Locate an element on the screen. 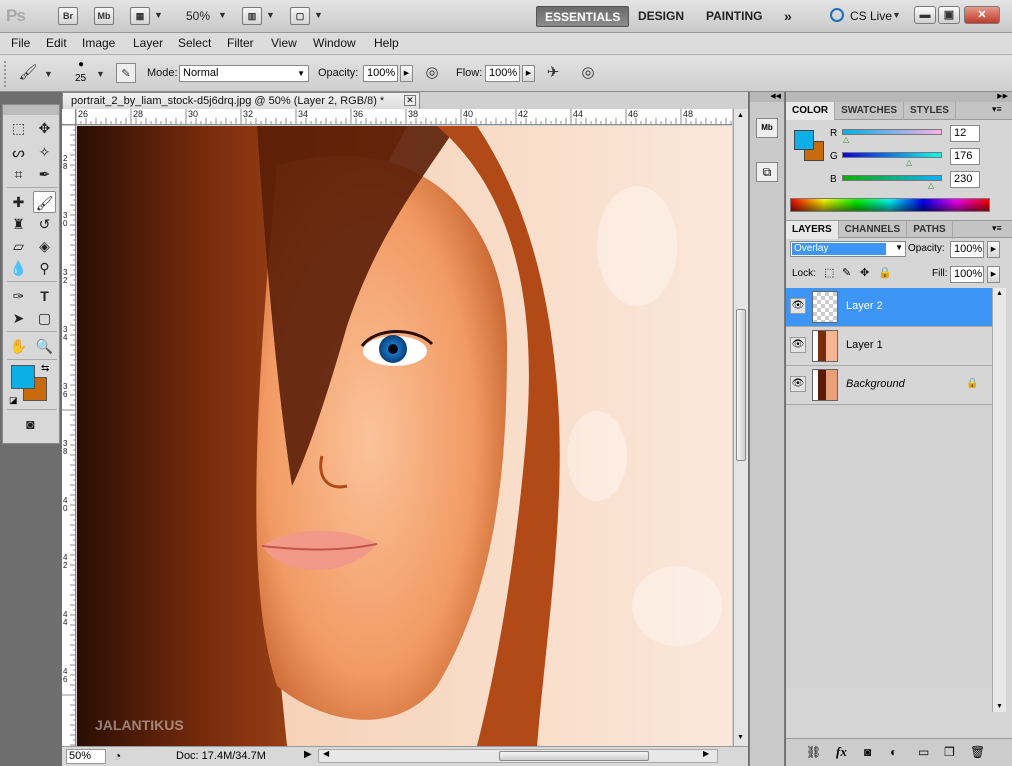 The height and width of the screenshot is (766, 1012). lock-transparency-icon: ⬚ is located at coordinates (829, 272).